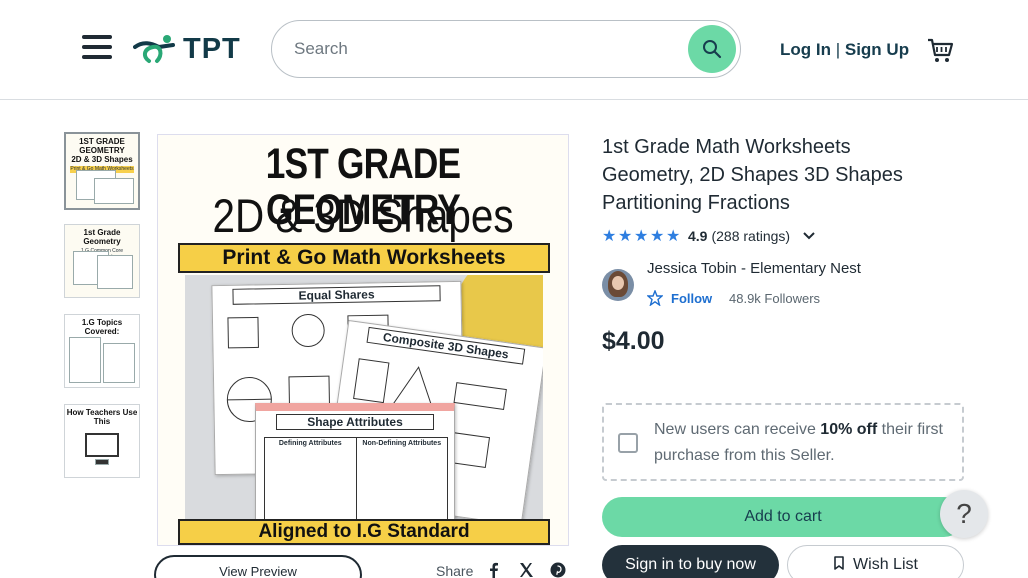 Image resolution: width=1028 pixels, height=578 pixels. I want to click on image-title-line2: 2D & 3D Shapes, so click(363, 215).